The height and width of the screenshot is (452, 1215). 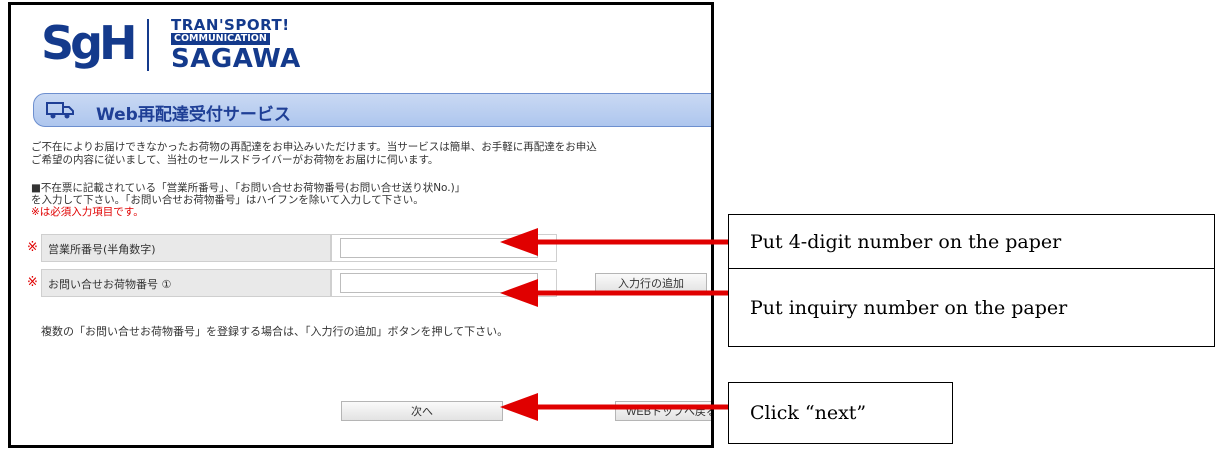 What do you see at coordinates (372, 110) in the screenshot?
I see `service-title-bar: Web再配達受付サービス` at bounding box center [372, 110].